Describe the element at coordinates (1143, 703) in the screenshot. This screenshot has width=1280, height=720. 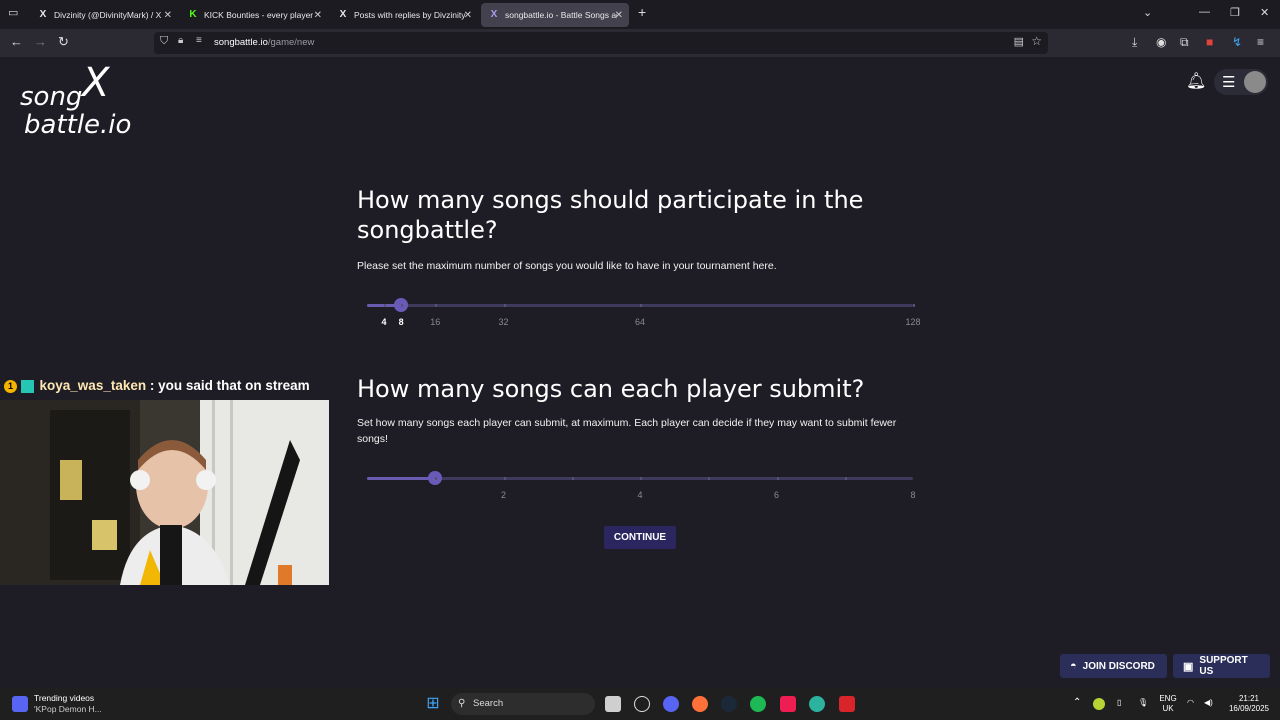
I see `microphone-icon: 🎙︎` at that location.